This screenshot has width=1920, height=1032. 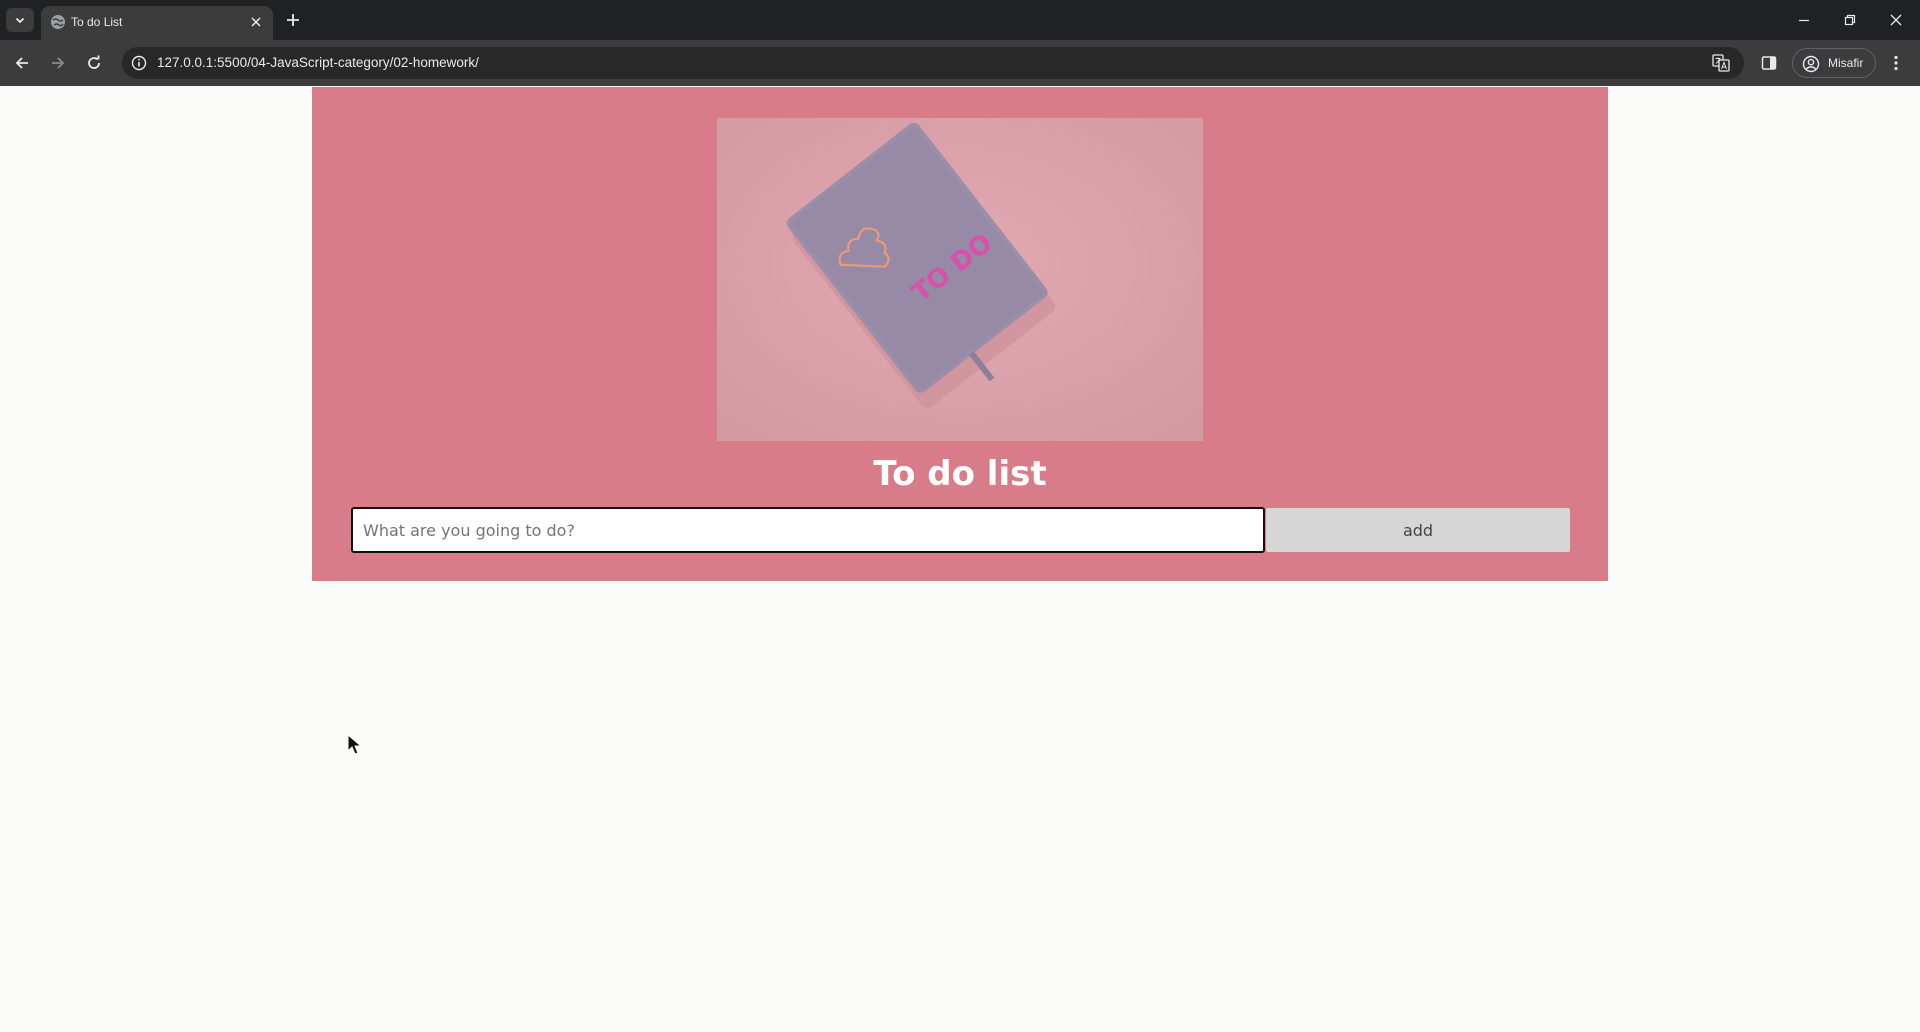 I want to click on kebab-menu-icon, so click(x=1896, y=63).